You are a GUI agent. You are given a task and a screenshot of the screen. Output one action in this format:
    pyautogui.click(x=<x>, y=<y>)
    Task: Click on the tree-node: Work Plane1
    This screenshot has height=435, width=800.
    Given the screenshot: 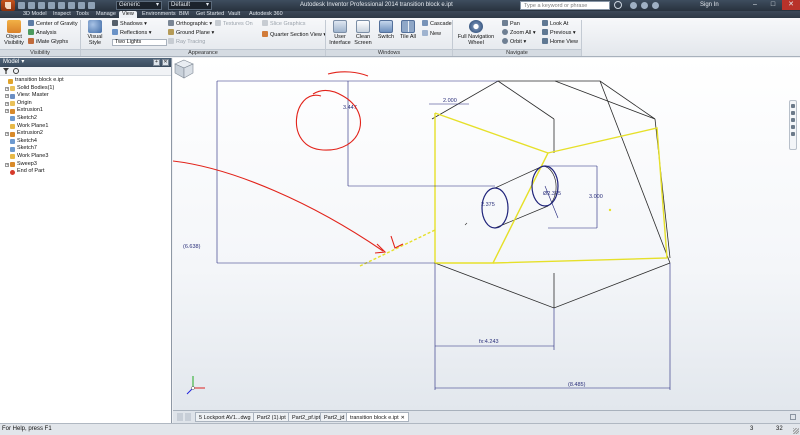 What is the action you would take?
    pyautogui.click(x=85, y=127)
    